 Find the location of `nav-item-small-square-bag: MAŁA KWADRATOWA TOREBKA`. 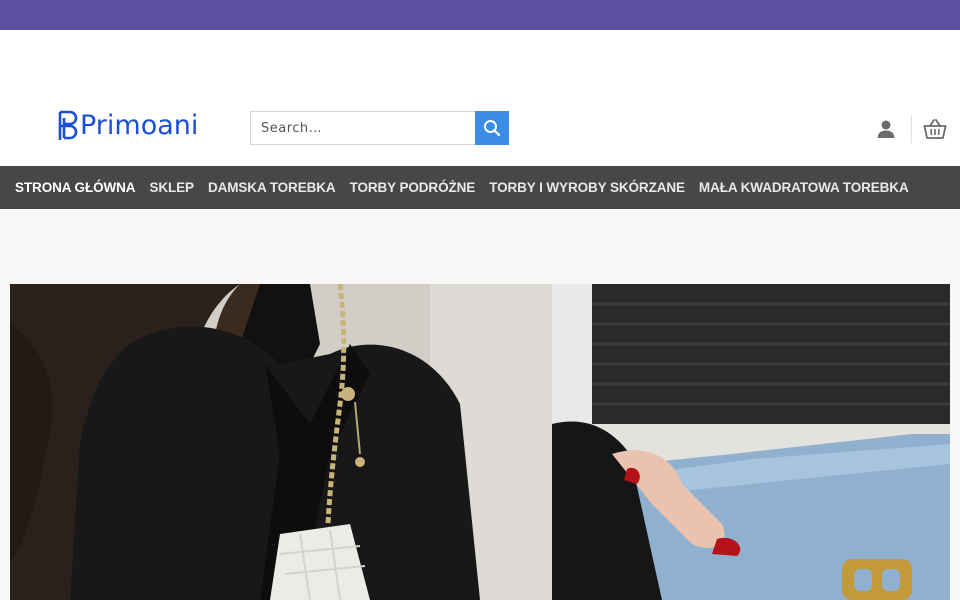

nav-item-small-square-bag: MAŁA KWADRATOWA TOREBKA is located at coordinates (804, 187).